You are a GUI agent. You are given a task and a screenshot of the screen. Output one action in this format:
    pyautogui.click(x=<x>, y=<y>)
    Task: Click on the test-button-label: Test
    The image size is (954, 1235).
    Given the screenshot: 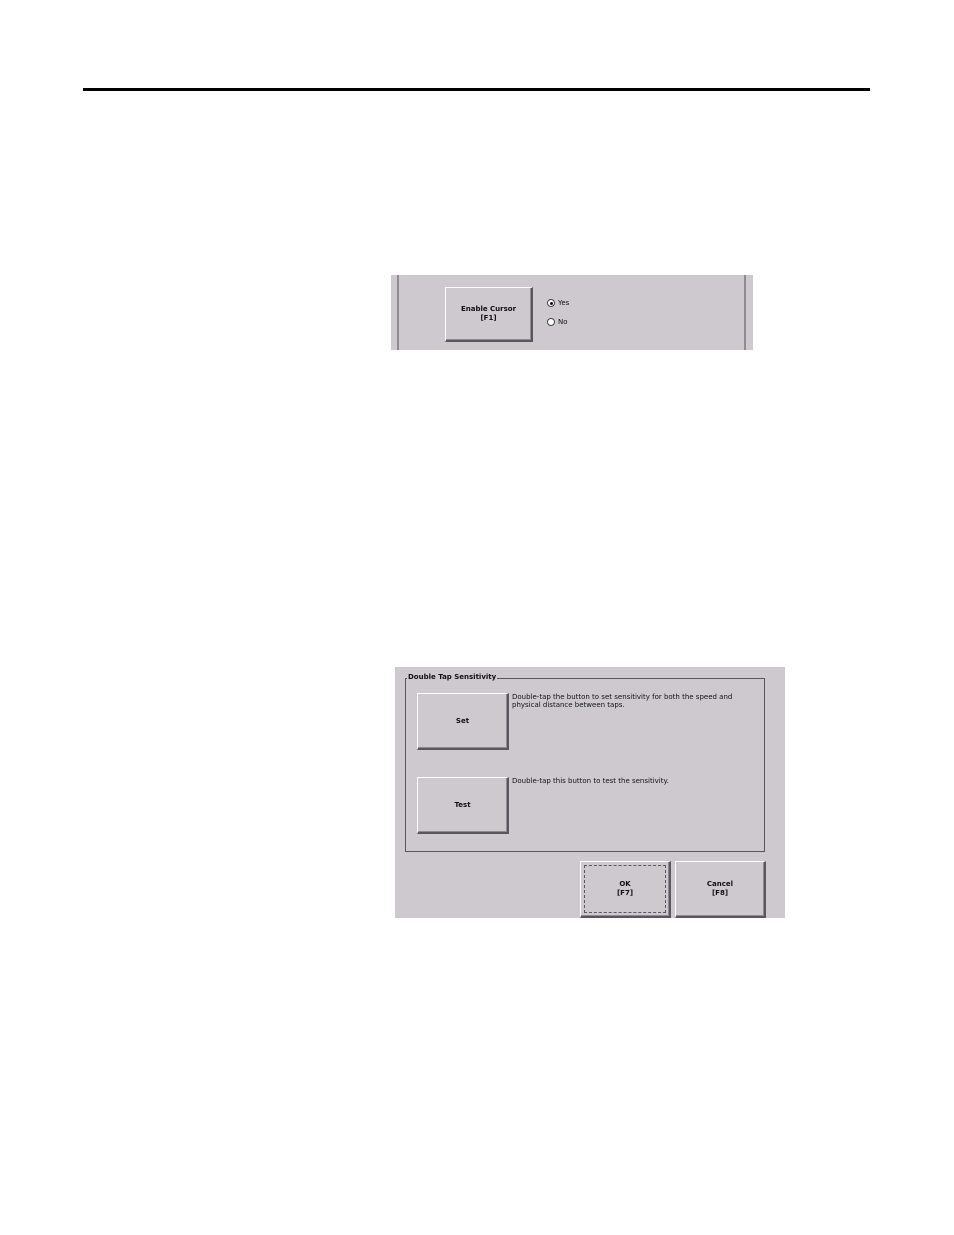 What is the action you would take?
    pyautogui.click(x=462, y=804)
    